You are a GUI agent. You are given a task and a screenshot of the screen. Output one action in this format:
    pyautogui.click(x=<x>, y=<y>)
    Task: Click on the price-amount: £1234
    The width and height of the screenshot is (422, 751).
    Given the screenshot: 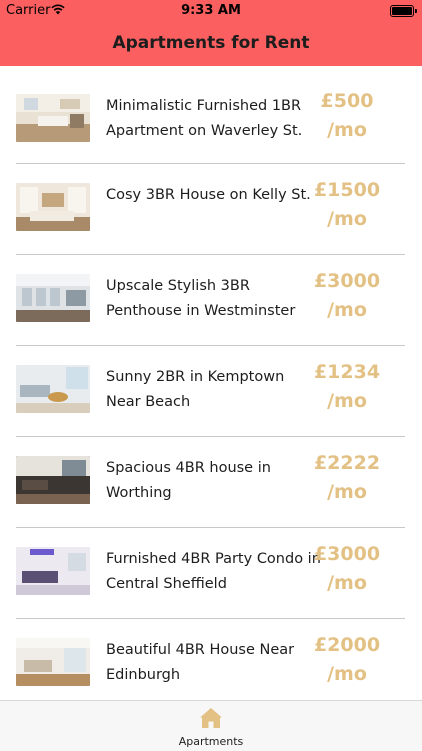 What is the action you would take?
    pyautogui.click(x=347, y=372)
    